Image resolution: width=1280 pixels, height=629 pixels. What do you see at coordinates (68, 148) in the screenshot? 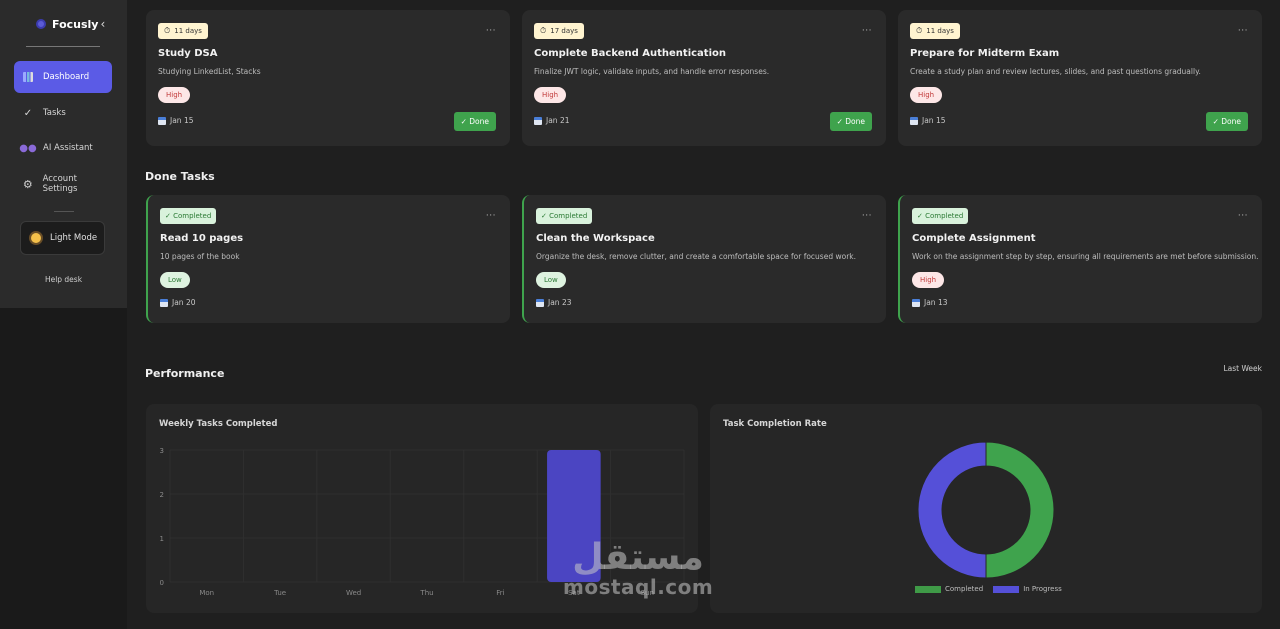
I see `sidebar-item-label: AI Assistant` at bounding box center [68, 148].